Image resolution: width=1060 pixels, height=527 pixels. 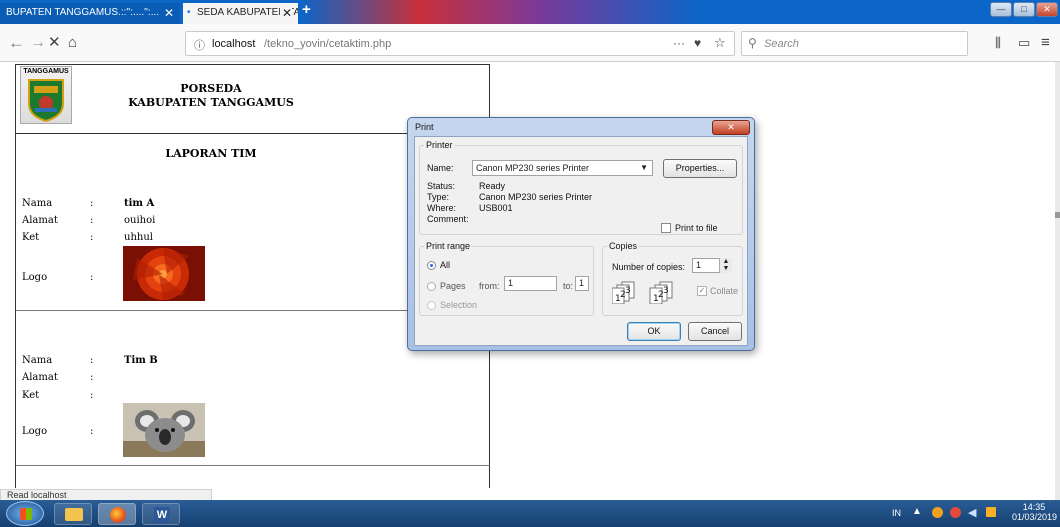 I want to click on where-value: USB001, so click(x=496, y=208).